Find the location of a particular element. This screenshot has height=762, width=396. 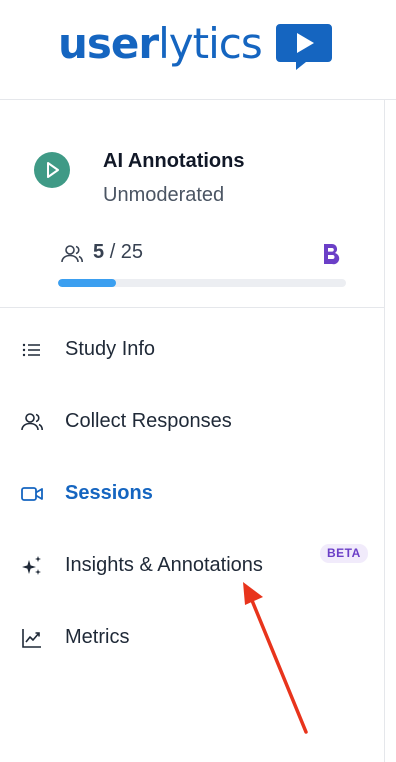

study-title: AI Annotations is located at coordinates (174, 161).